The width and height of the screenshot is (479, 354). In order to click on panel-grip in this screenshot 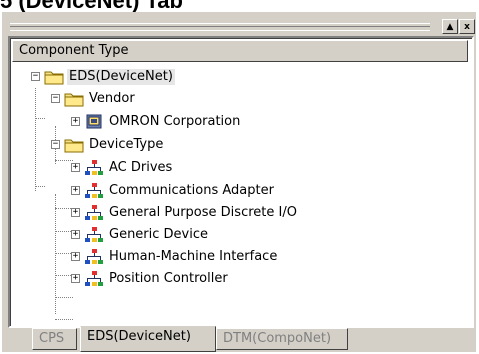, I will do `click(220, 27)`.